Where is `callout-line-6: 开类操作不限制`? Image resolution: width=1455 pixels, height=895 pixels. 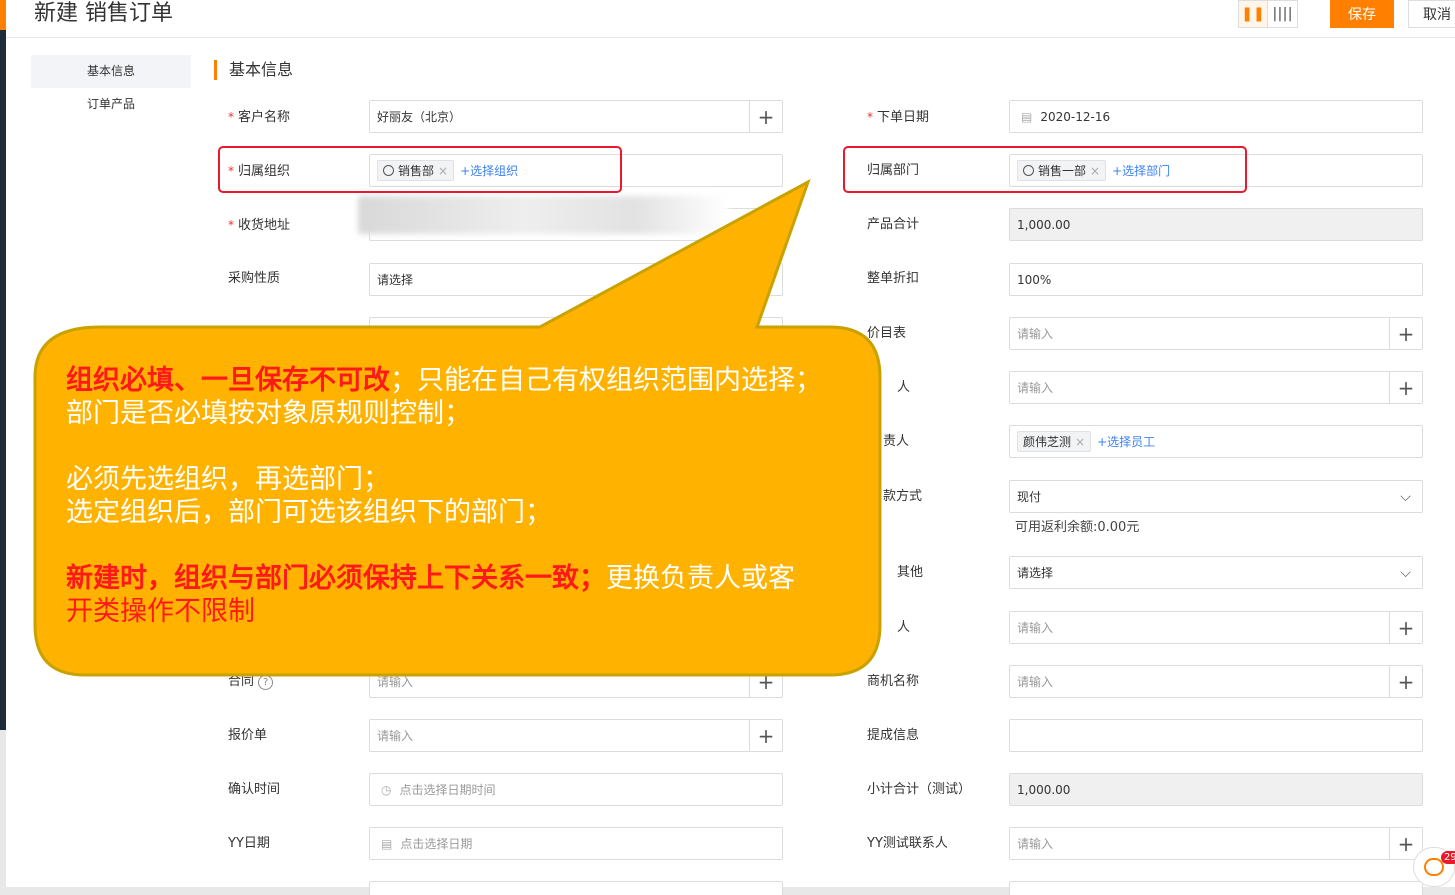
callout-line-6: 开类操作不限制 is located at coordinates (160, 611).